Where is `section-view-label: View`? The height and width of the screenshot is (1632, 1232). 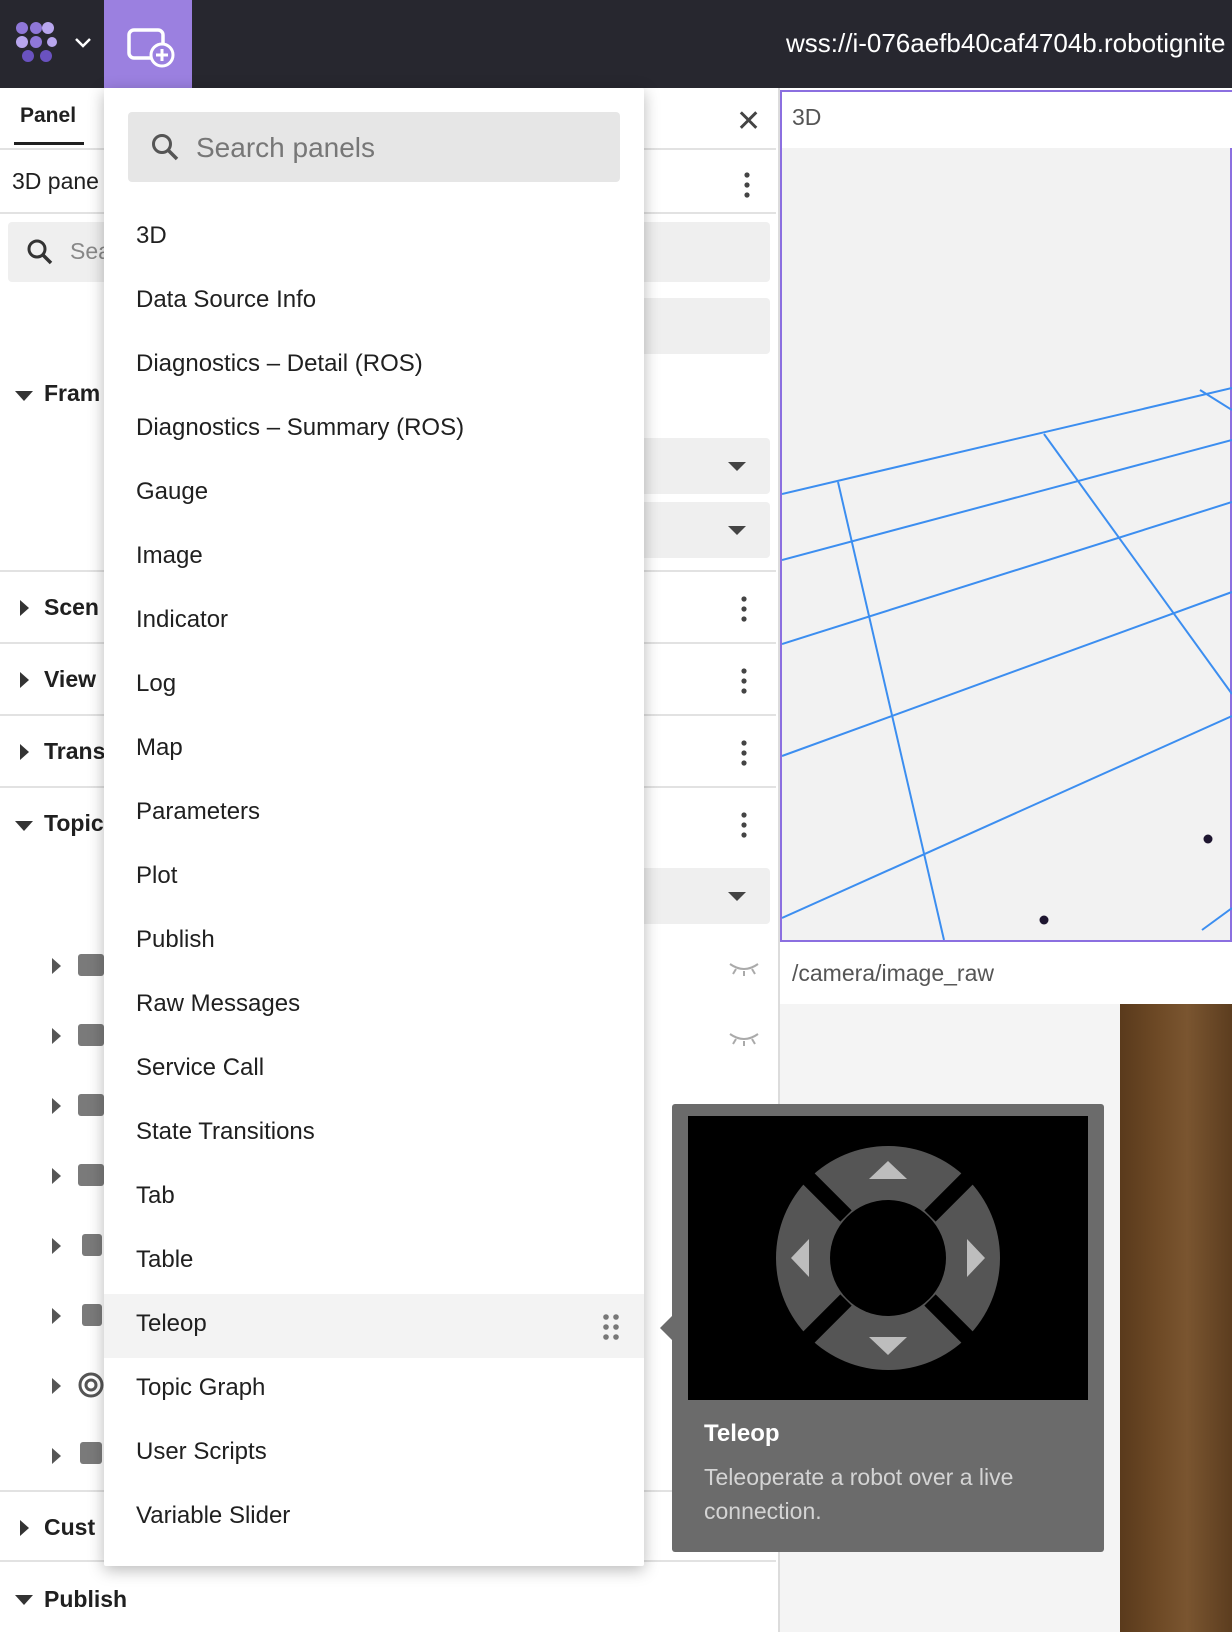 section-view-label: View is located at coordinates (70, 679).